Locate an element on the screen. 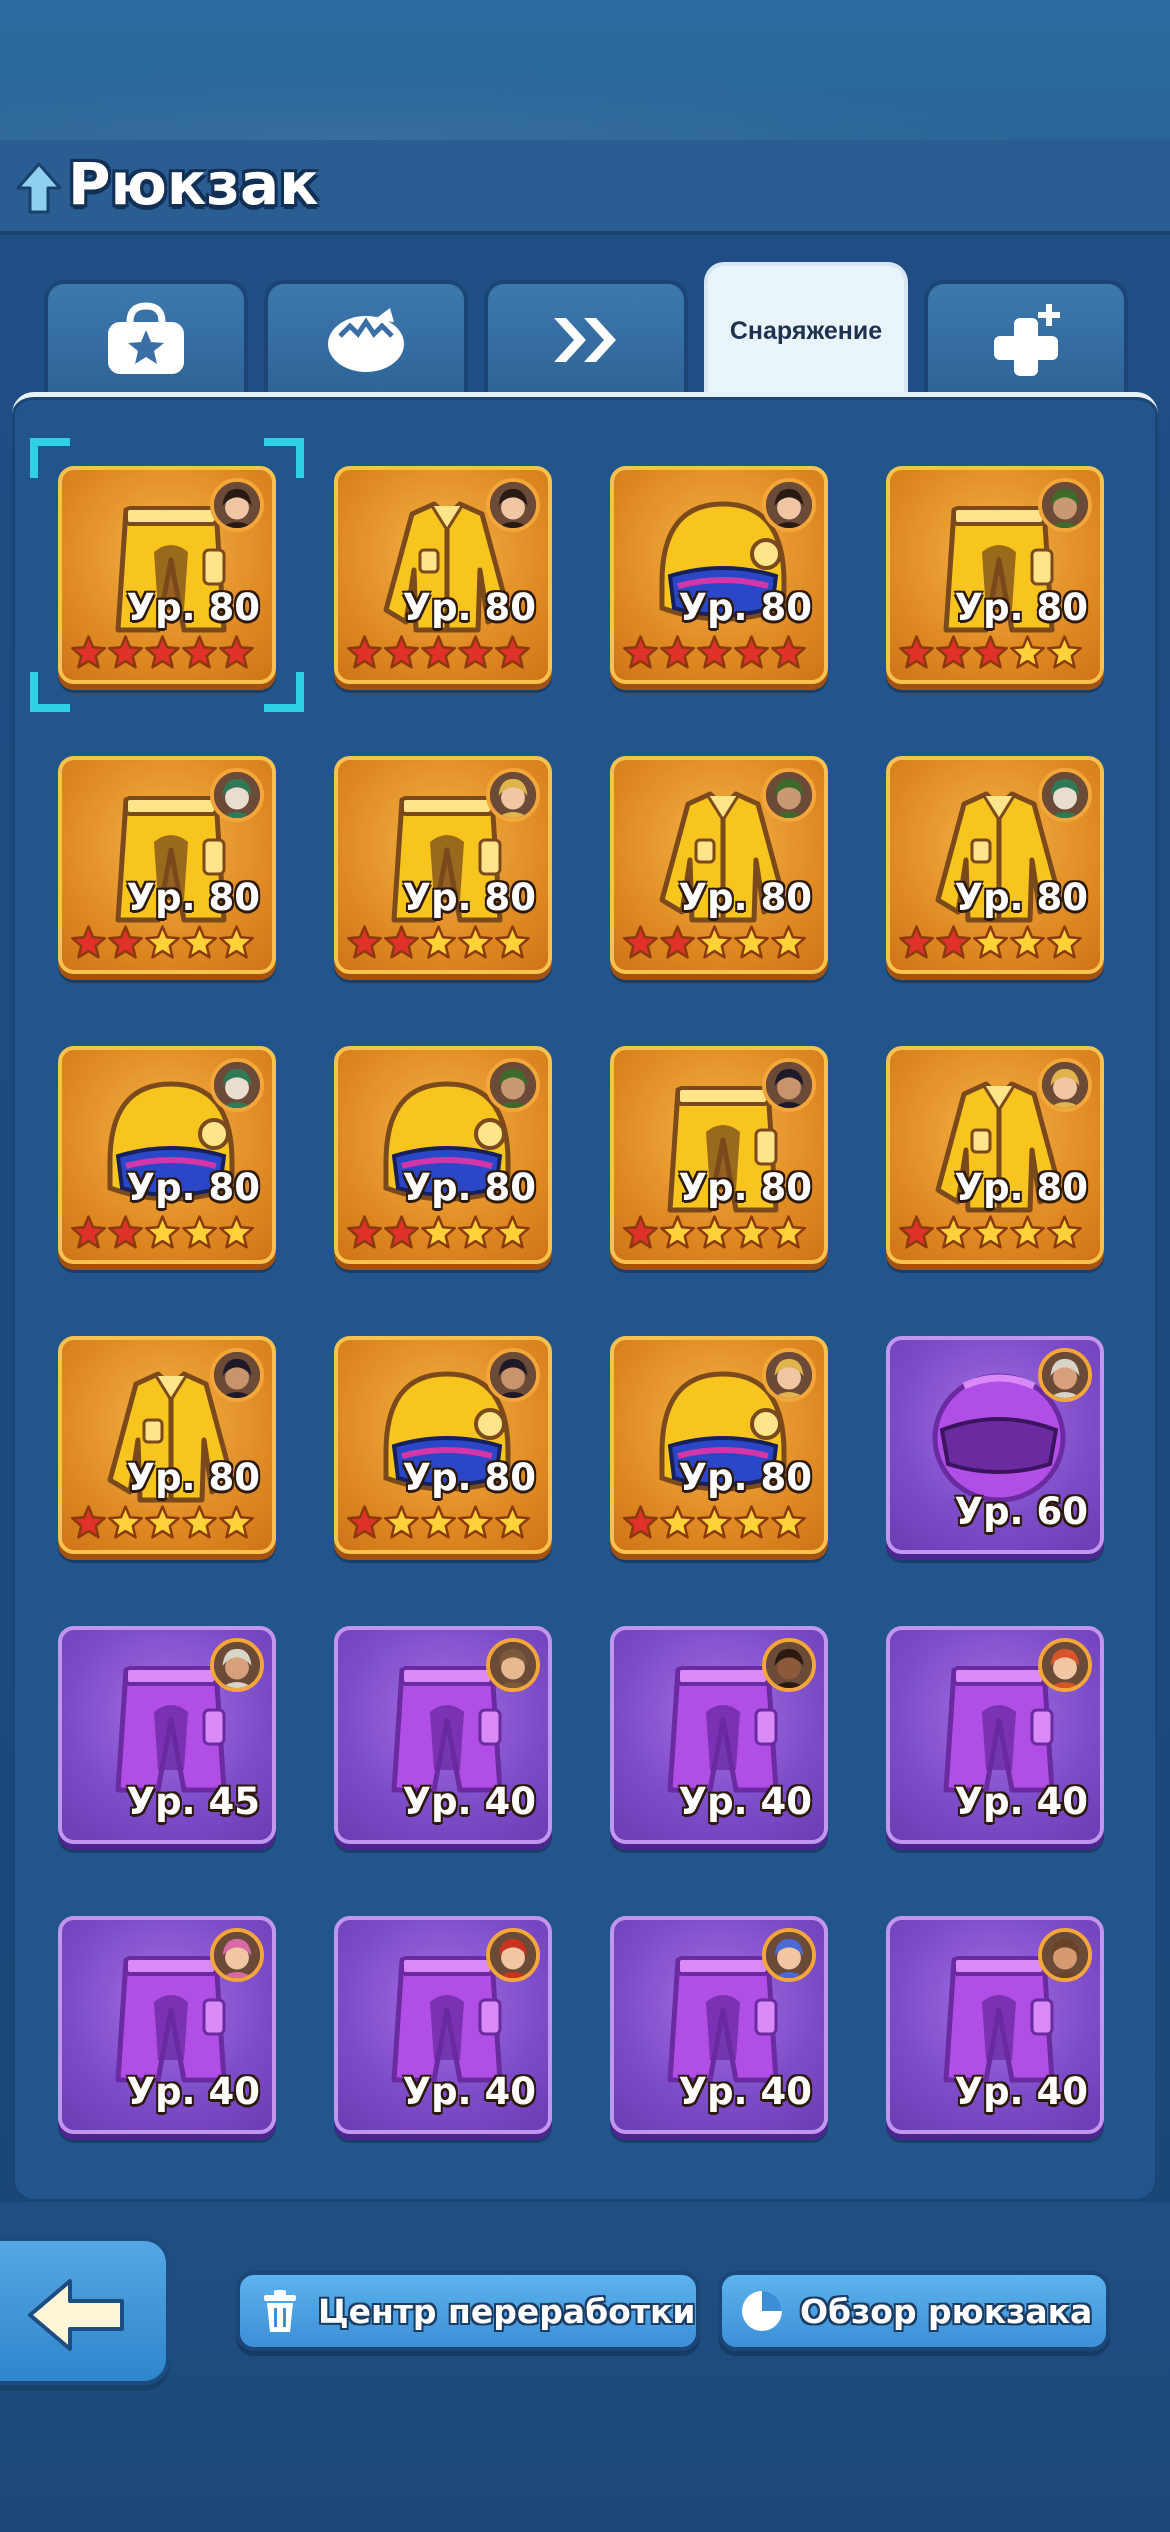  trash-icon is located at coordinates (280, 2311).